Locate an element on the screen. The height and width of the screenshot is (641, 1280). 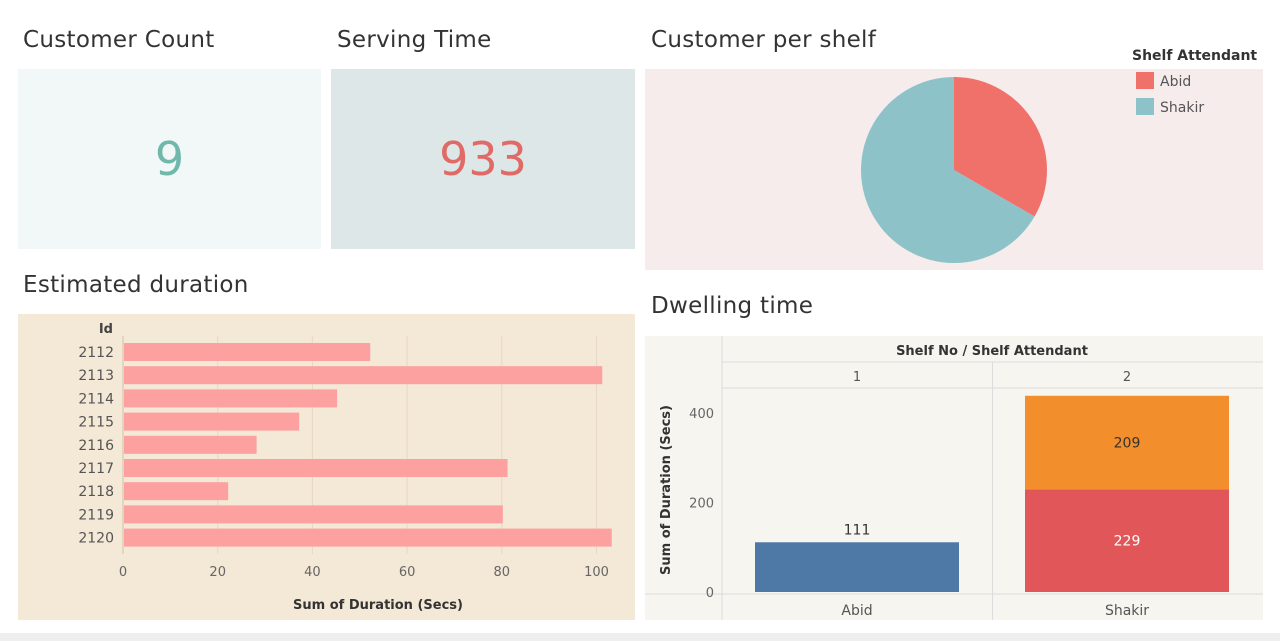
x-tick-label: 20 is located at coordinates (217, 572).